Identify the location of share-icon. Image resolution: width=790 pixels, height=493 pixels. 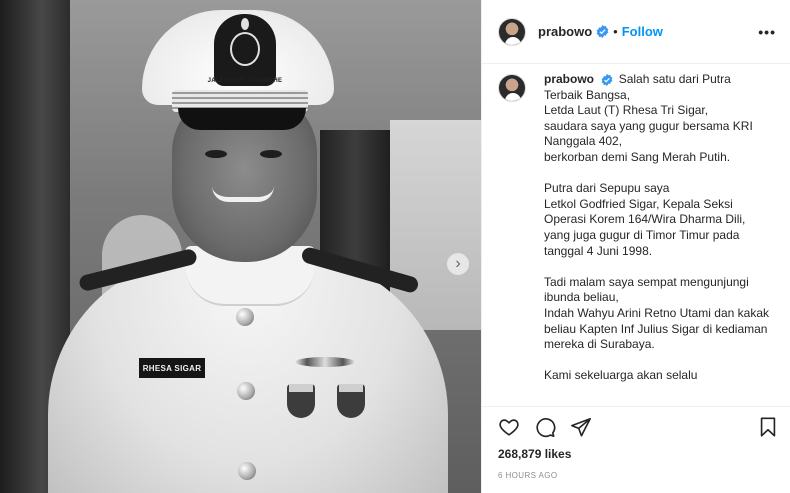
(581, 427).